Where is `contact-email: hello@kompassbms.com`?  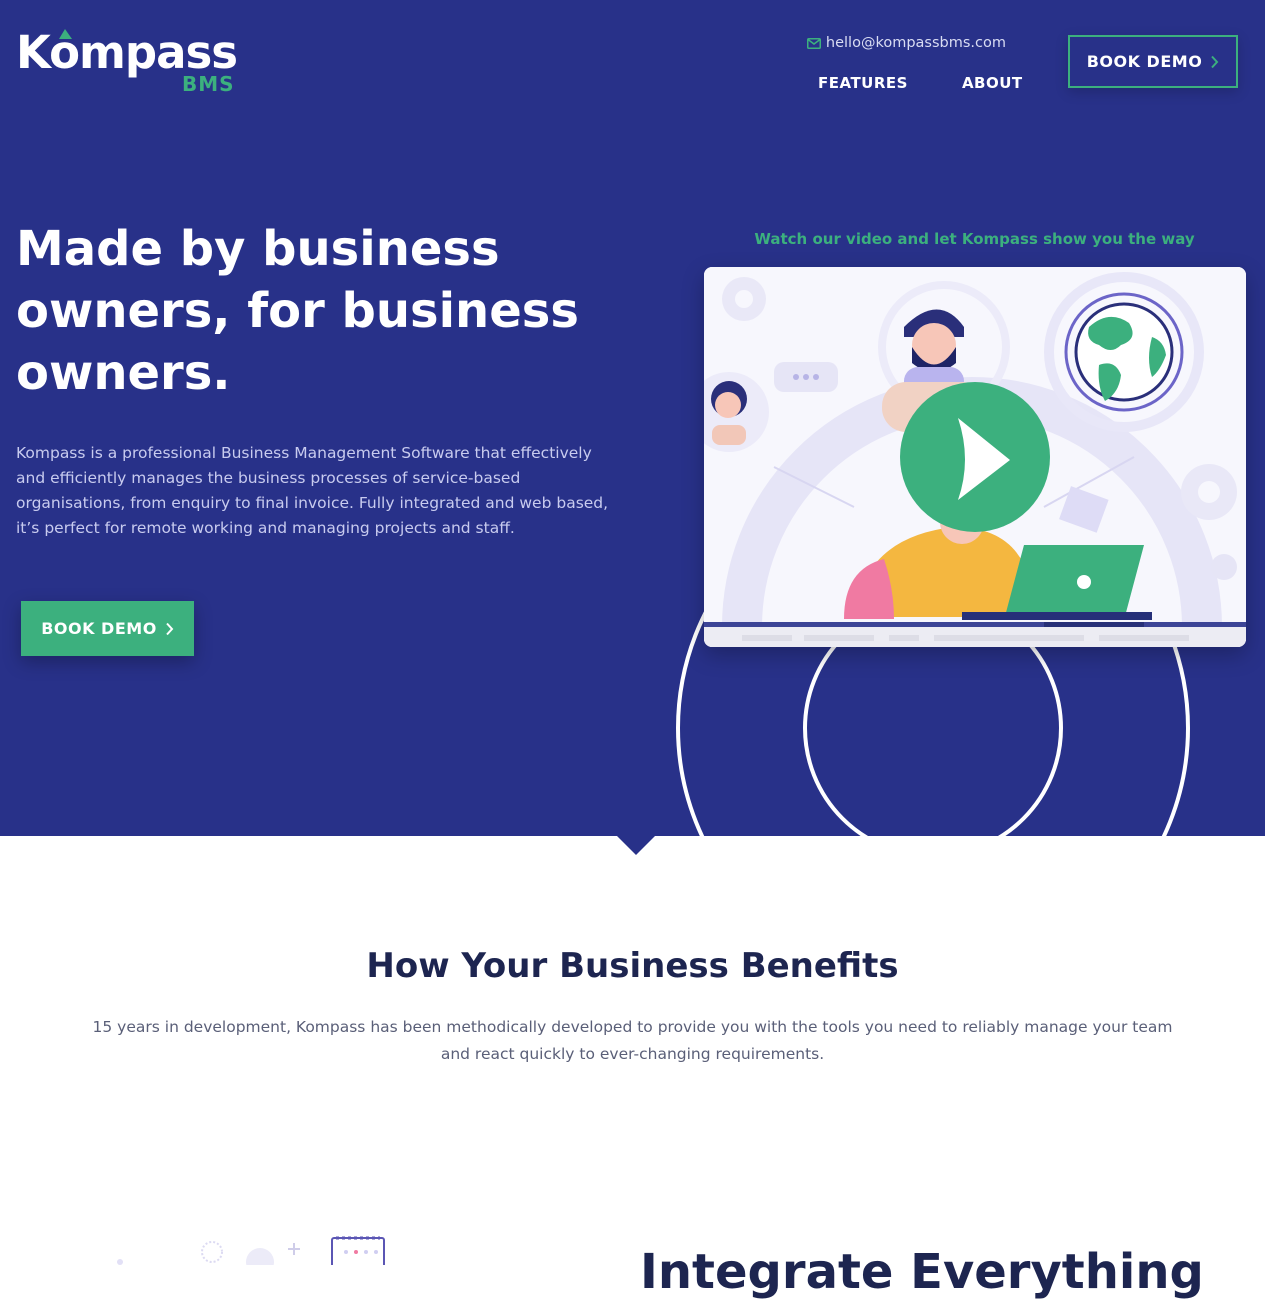
contact-email: hello@kompassbms.com is located at coordinates (906, 43).